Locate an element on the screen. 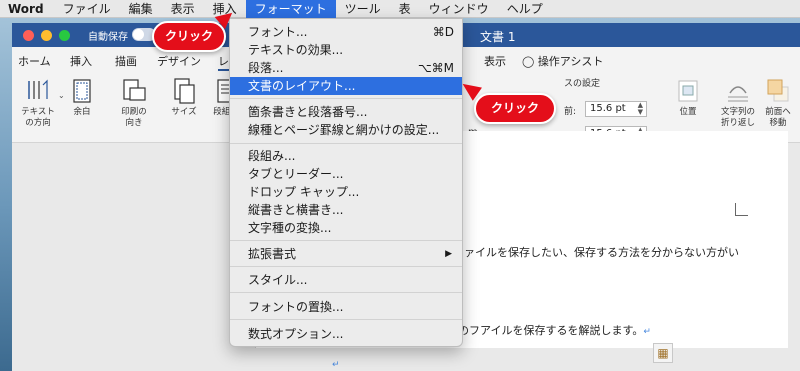 The width and height of the screenshot is (800, 371). bring-forward-icon is located at coordinates (778, 90).